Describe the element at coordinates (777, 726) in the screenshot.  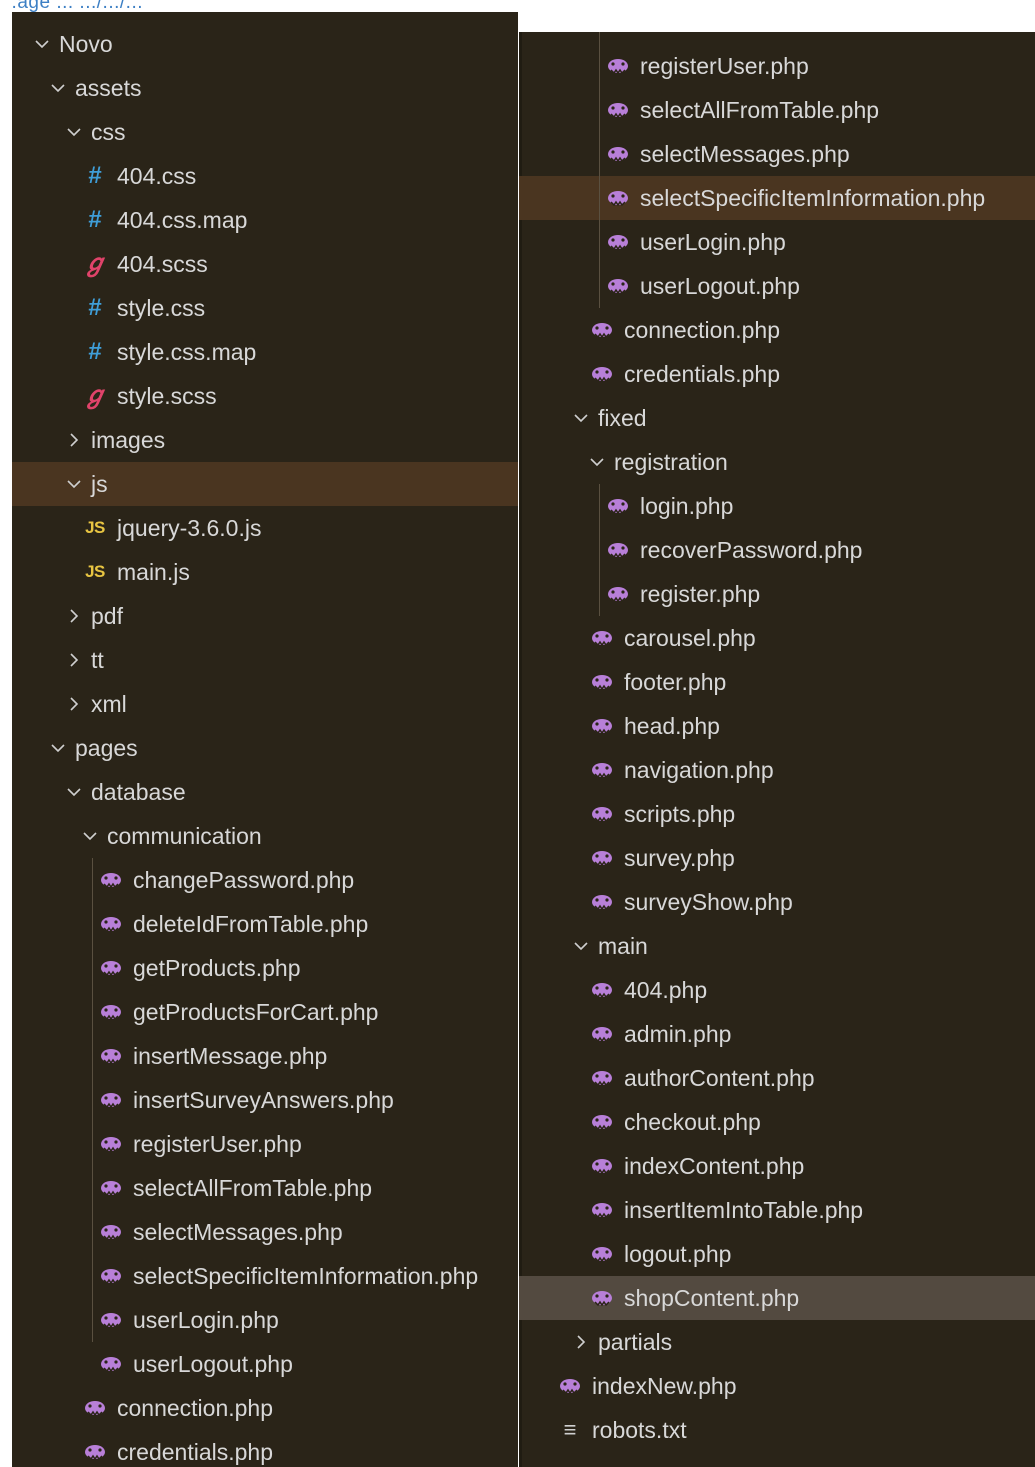
I see `tree-file-head-php: head.php` at that location.